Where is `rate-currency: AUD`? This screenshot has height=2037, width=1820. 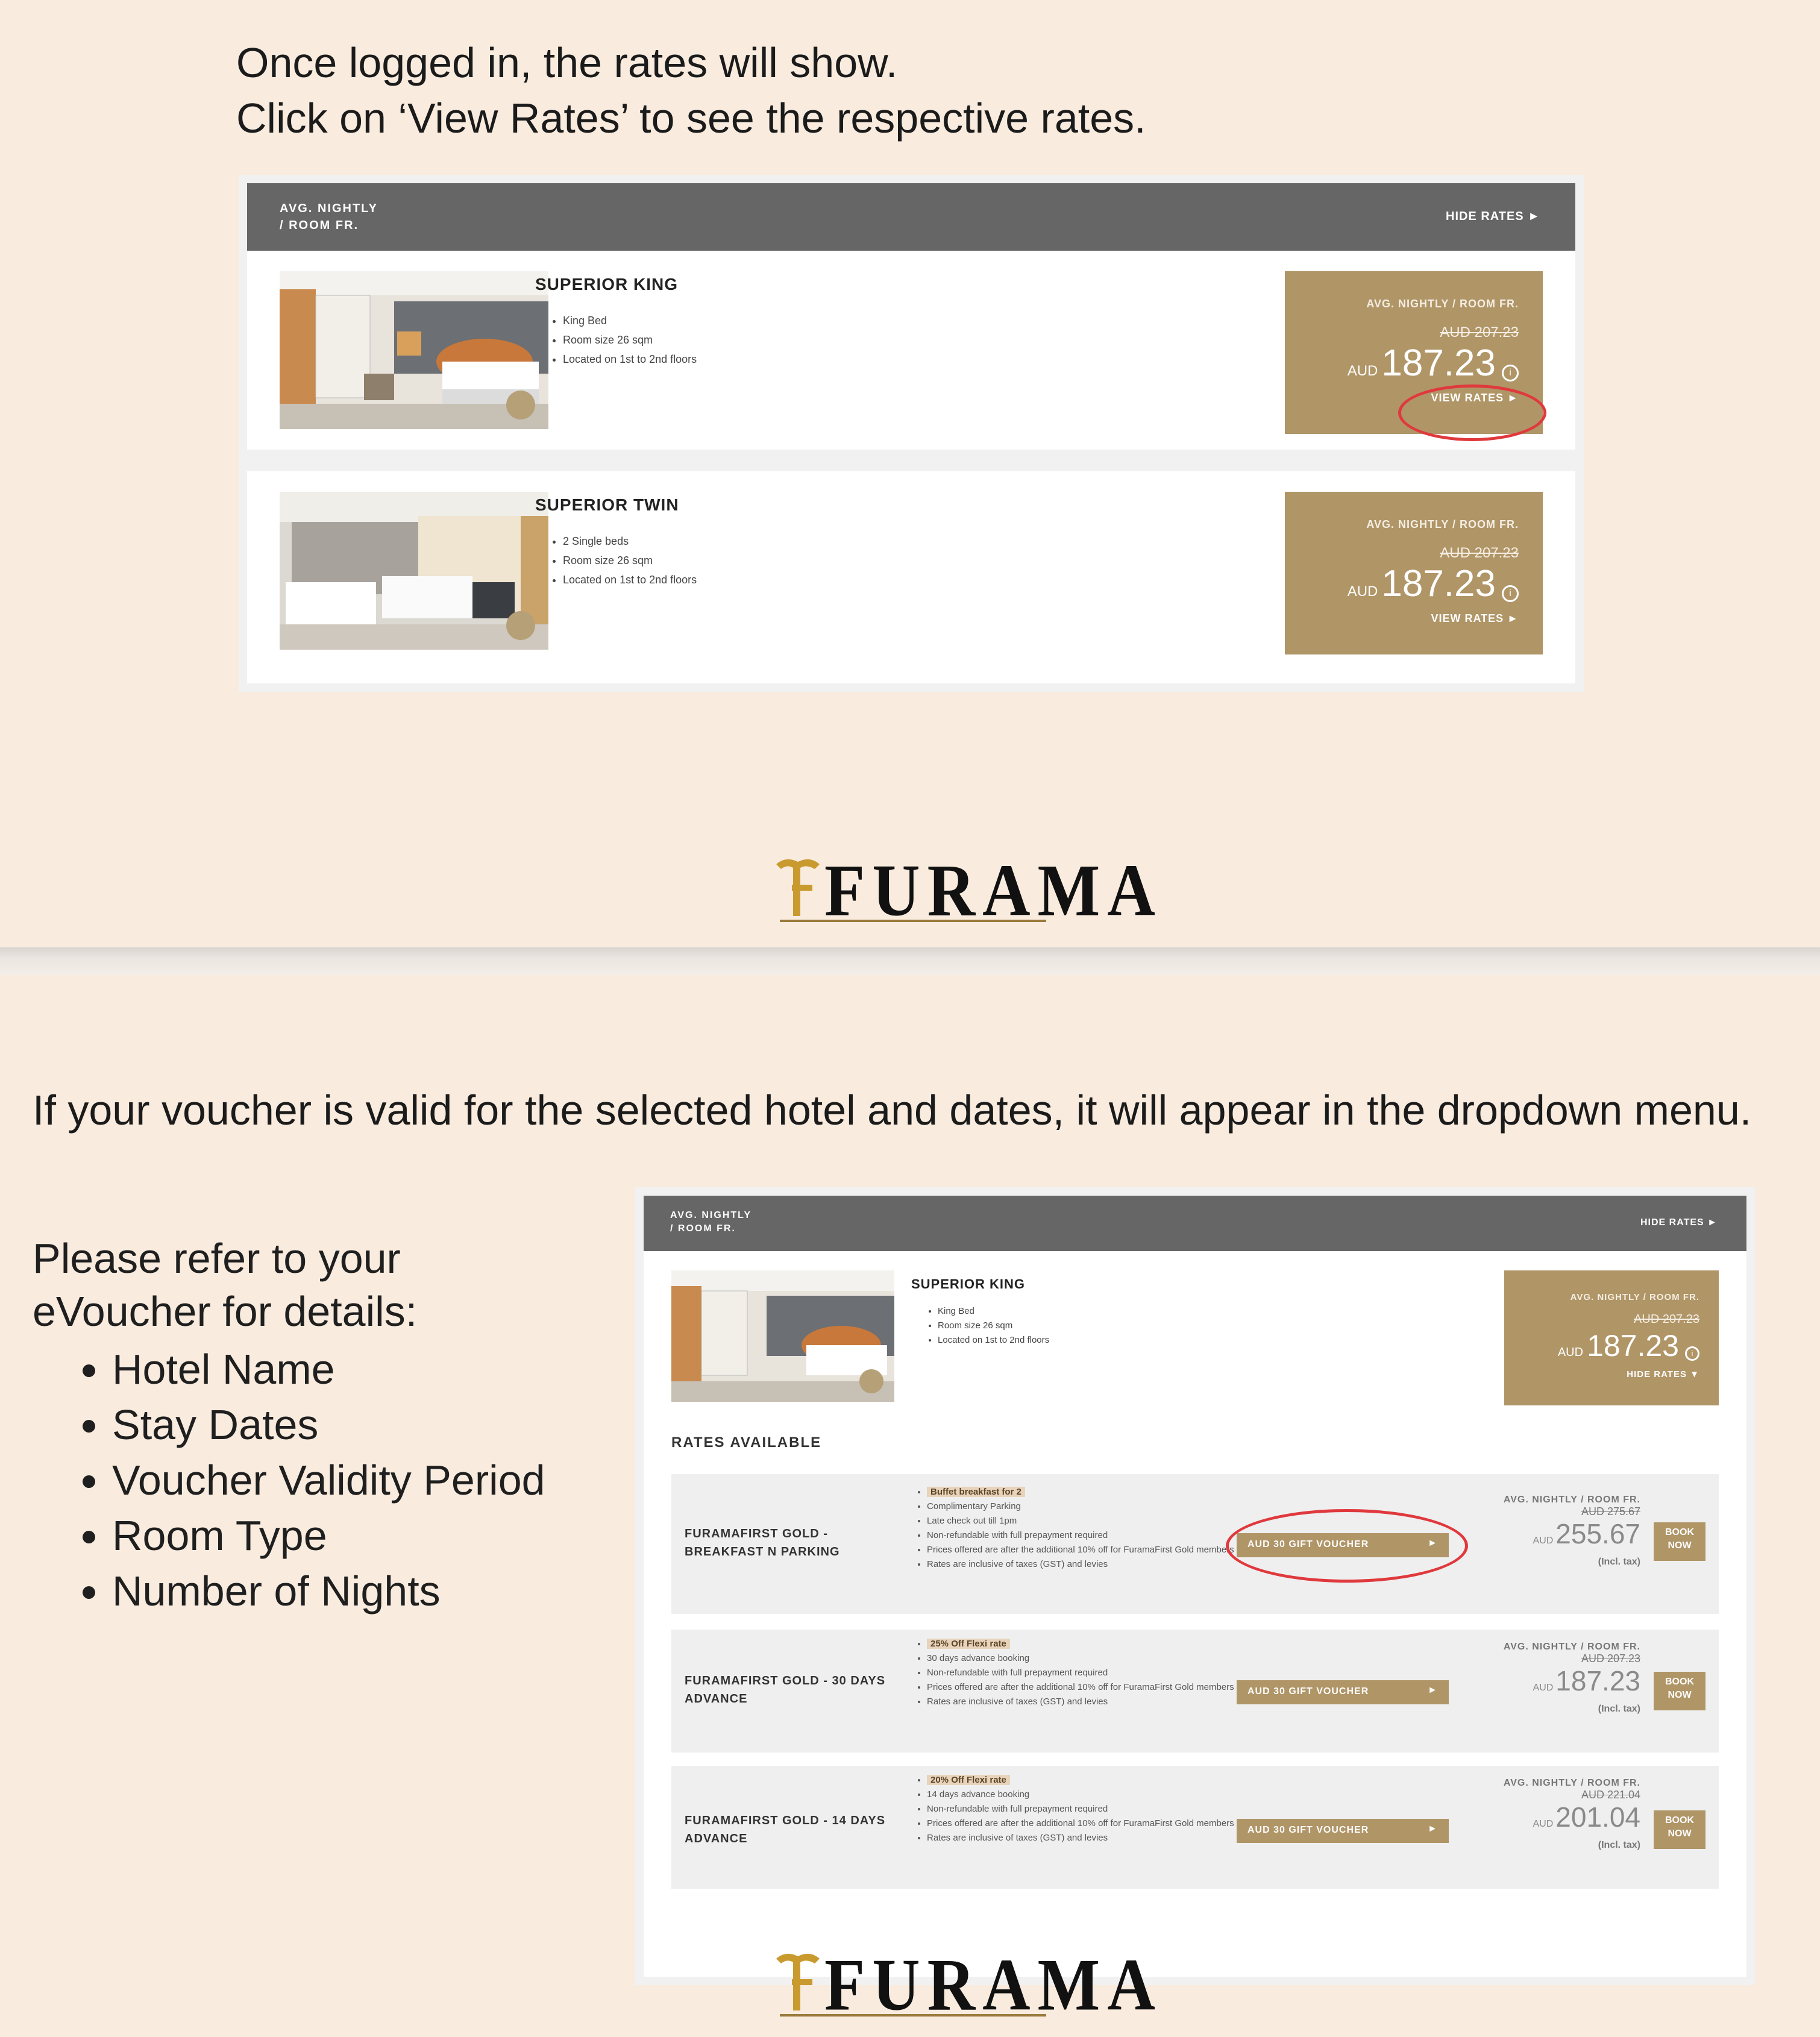
rate-currency: AUD is located at coordinates (1543, 1824).